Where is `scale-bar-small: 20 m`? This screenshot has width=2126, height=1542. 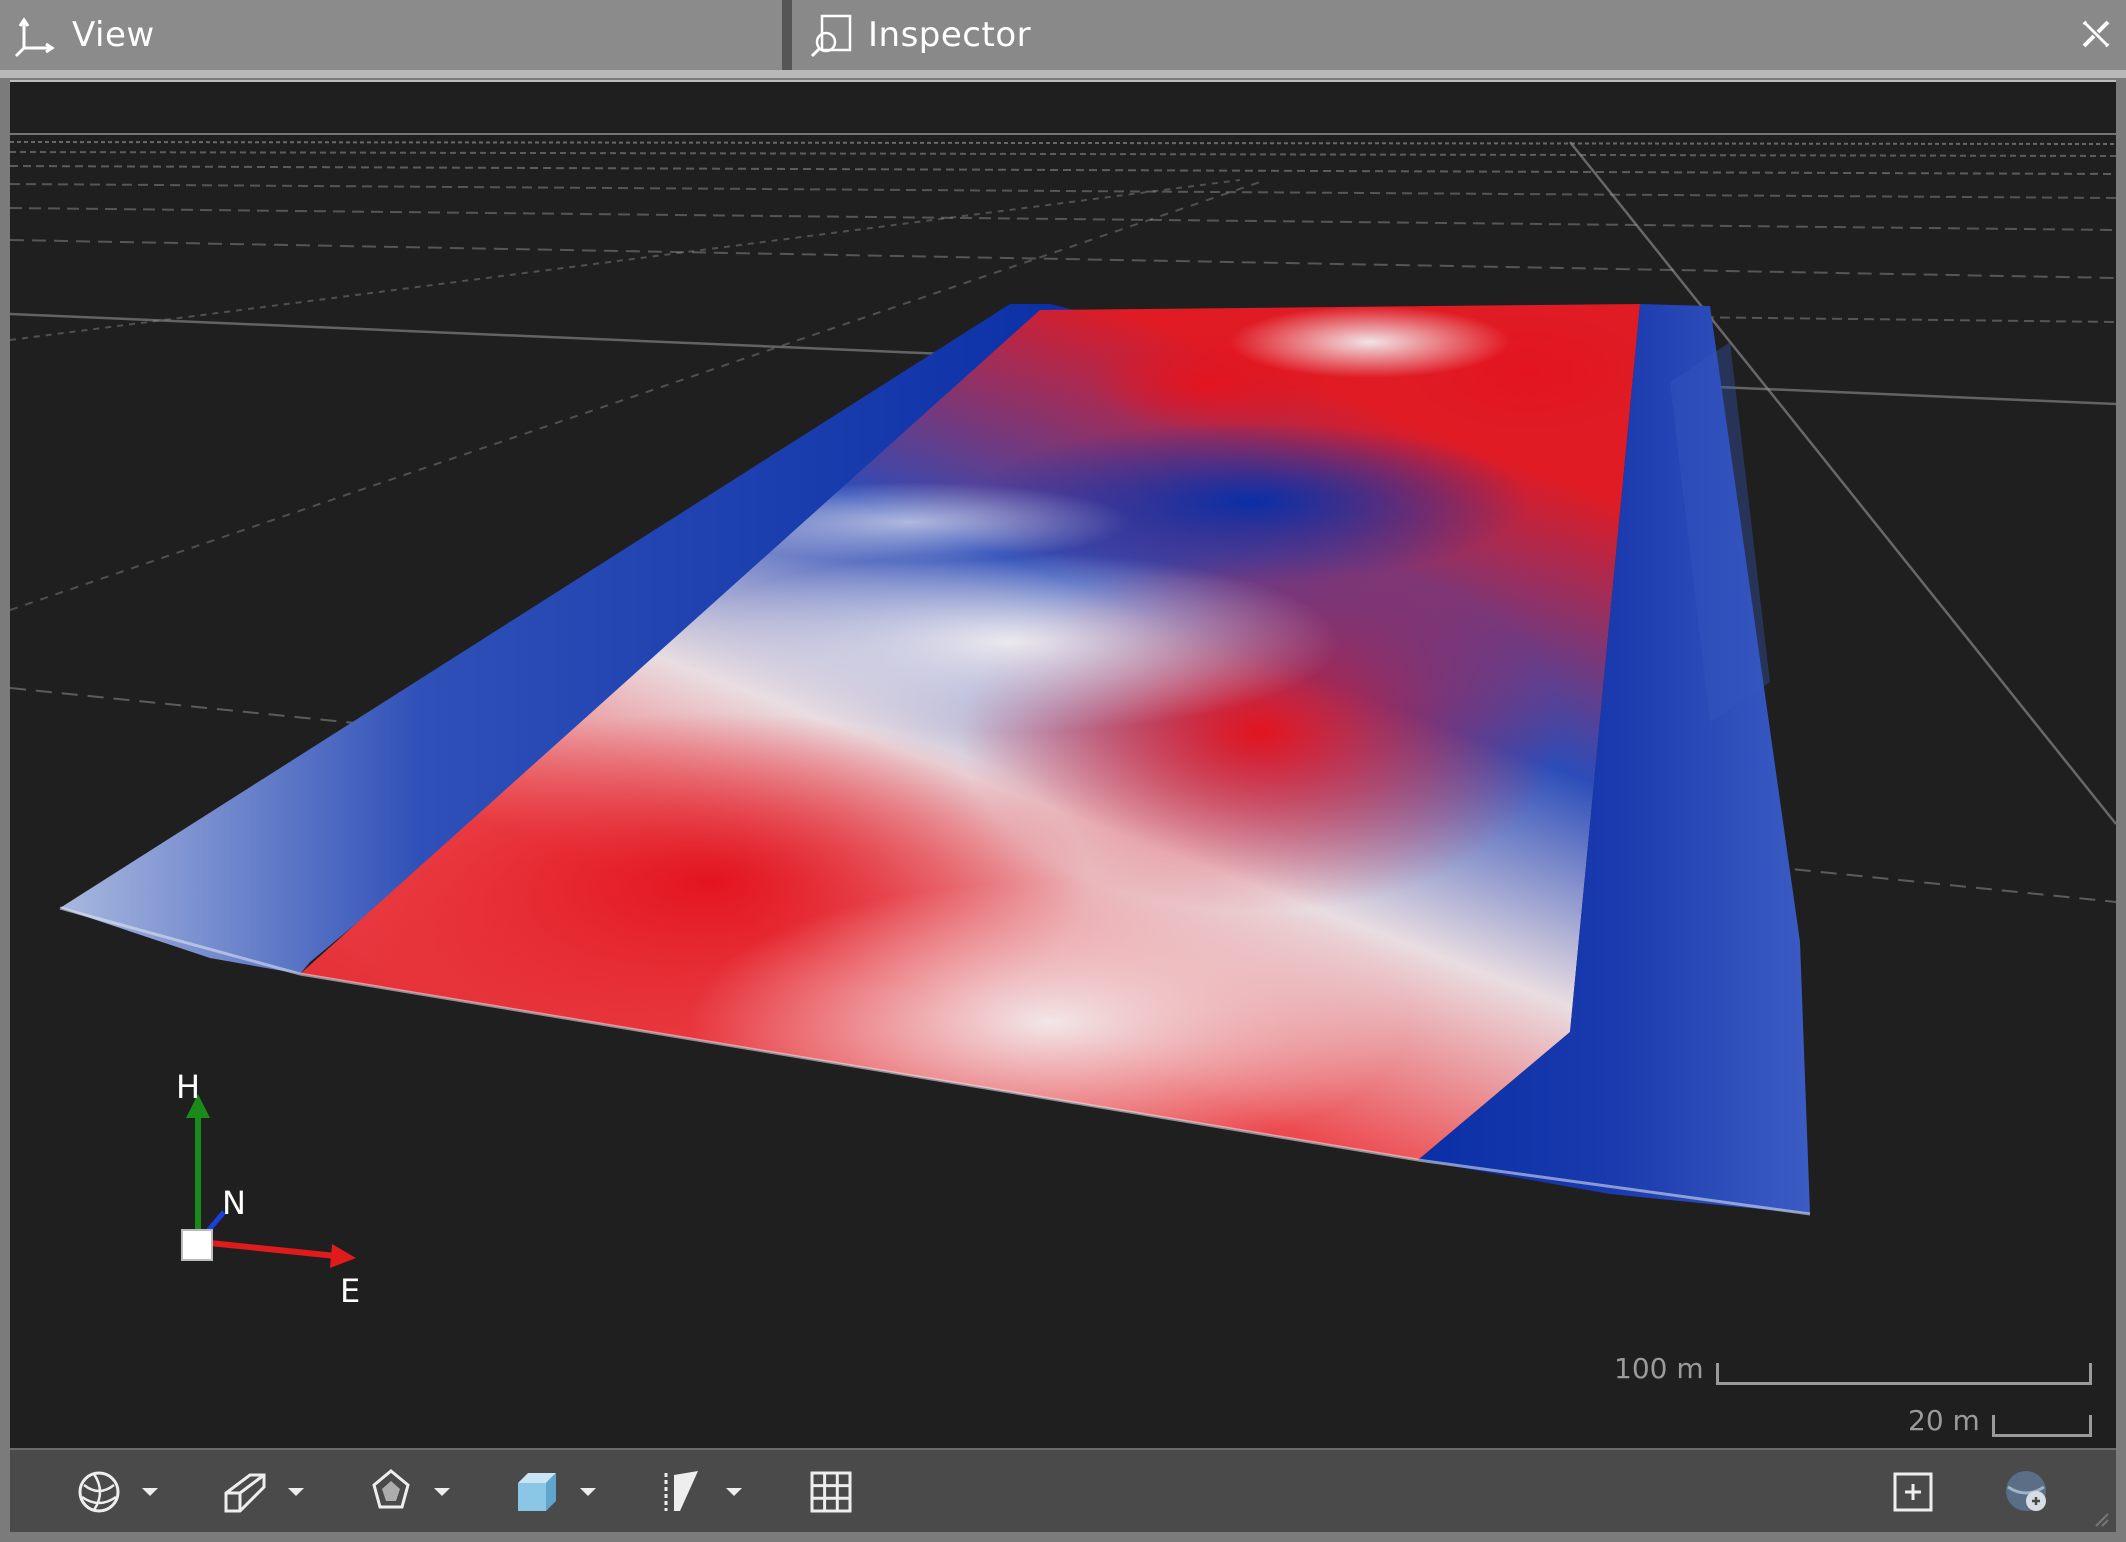
scale-bar-small: 20 m is located at coordinates (2000, 1420).